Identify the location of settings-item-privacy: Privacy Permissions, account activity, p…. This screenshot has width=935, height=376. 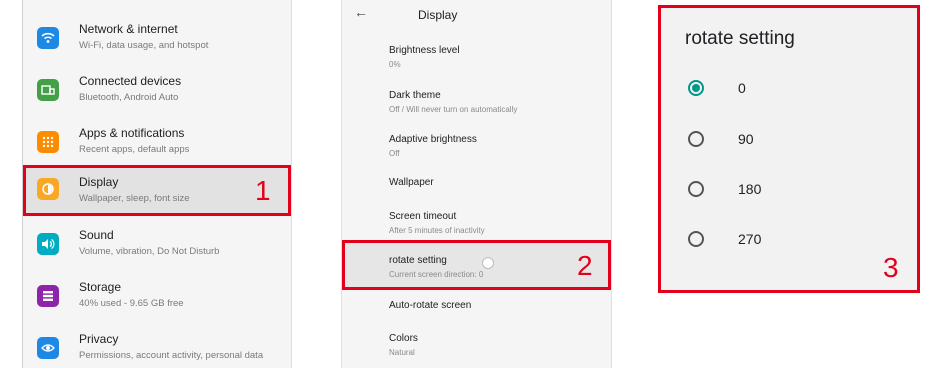
(157, 351).